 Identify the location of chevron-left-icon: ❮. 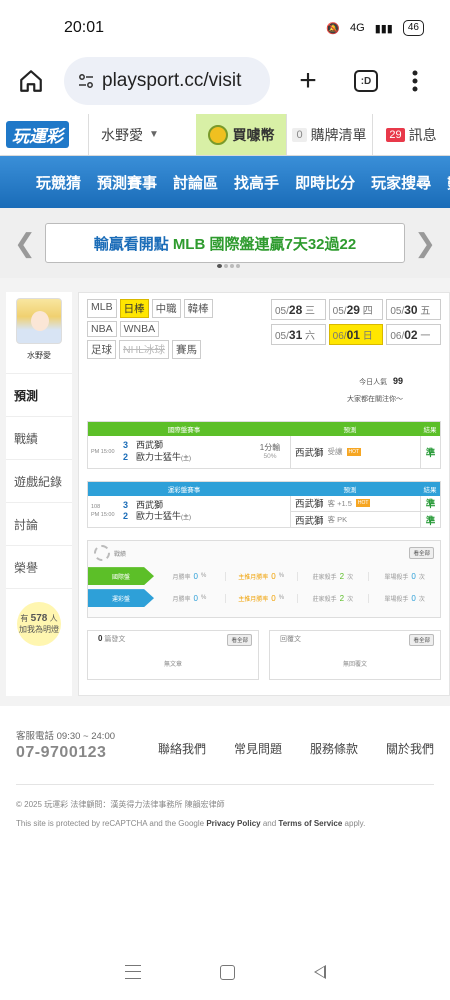
(25, 243).